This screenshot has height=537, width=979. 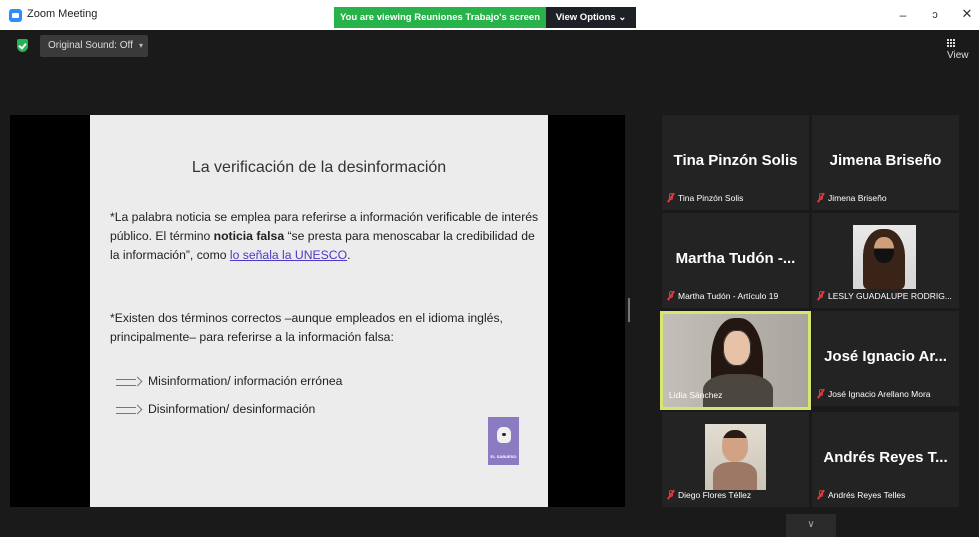 I want to click on active-speaker-tile: Lidia Sánchez, so click(x=735, y=360).